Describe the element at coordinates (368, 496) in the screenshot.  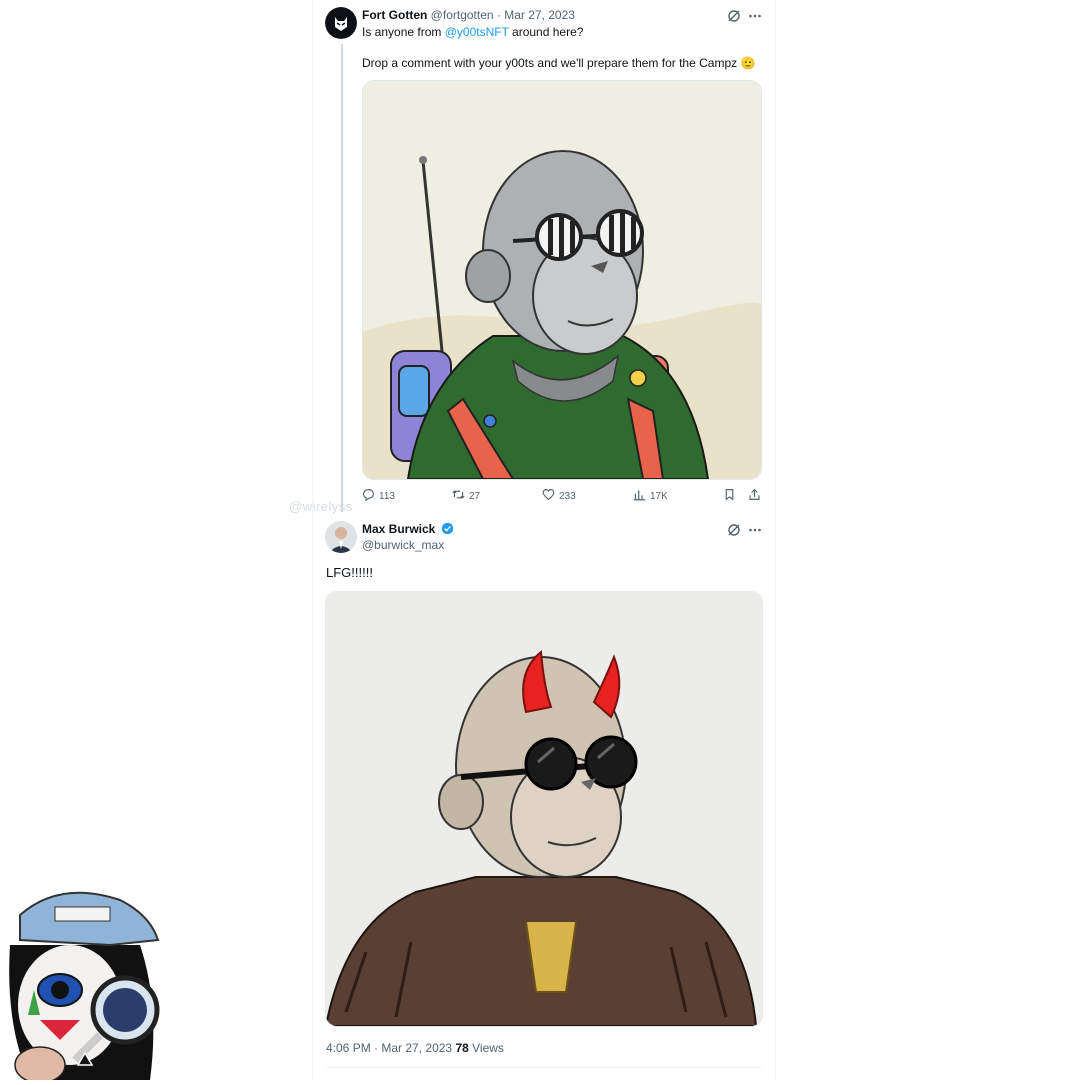
I see `reply-icon` at that location.